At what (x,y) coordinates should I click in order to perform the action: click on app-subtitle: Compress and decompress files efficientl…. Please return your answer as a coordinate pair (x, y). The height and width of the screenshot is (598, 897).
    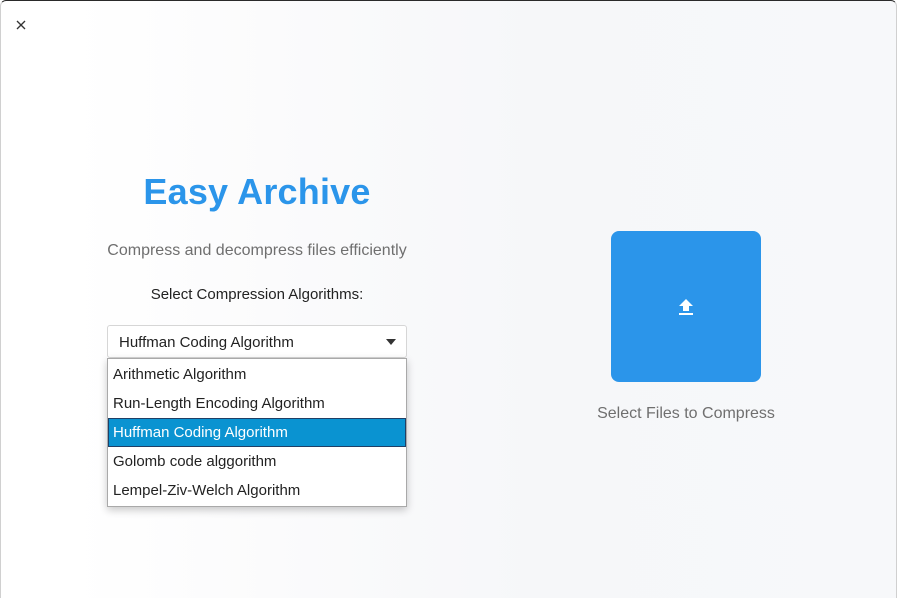
    Looking at the image, I should click on (257, 250).